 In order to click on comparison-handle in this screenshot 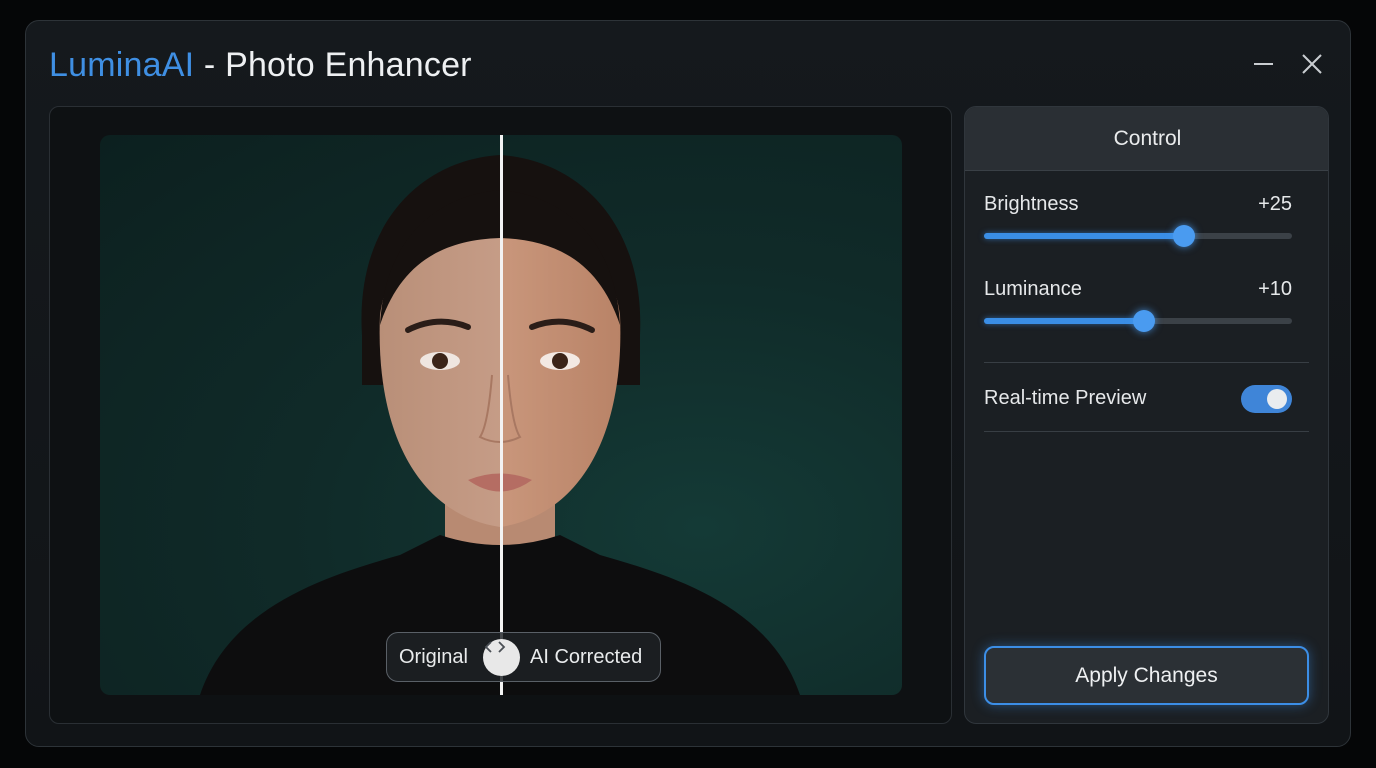, I will do `click(501, 657)`.